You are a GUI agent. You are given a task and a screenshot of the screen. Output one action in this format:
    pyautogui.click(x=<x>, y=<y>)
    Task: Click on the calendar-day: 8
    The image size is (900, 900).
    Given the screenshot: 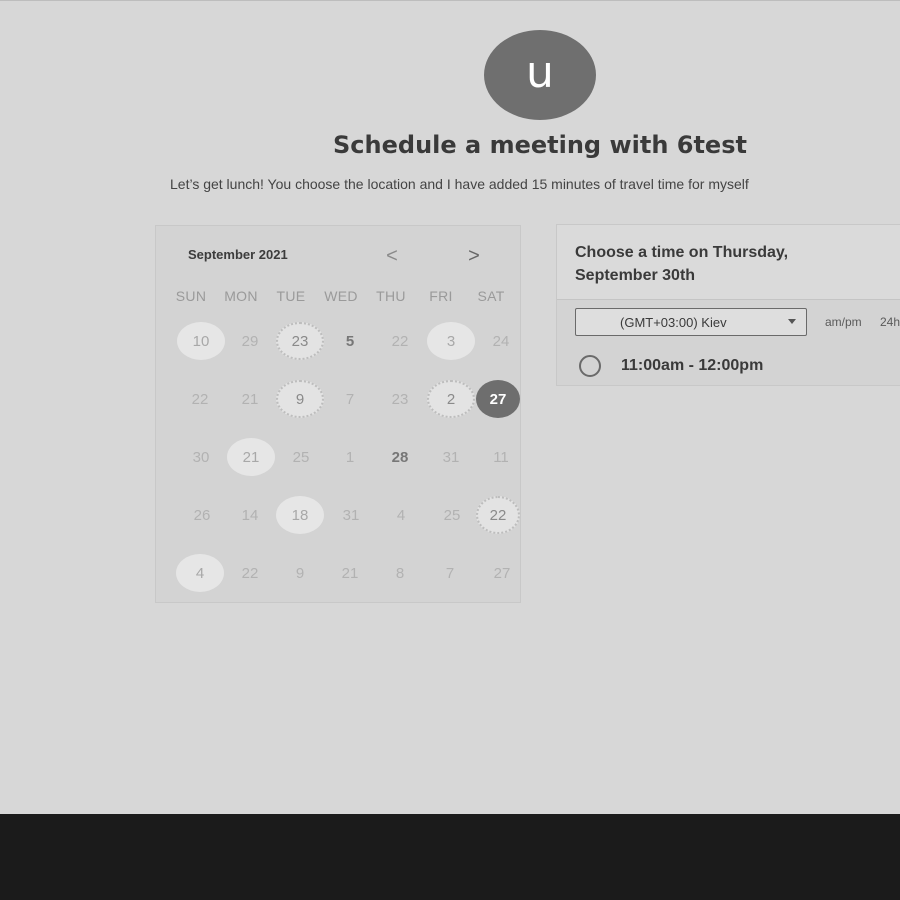 What is the action you would take?
    pyautogui.click(x=400, y=573)
    